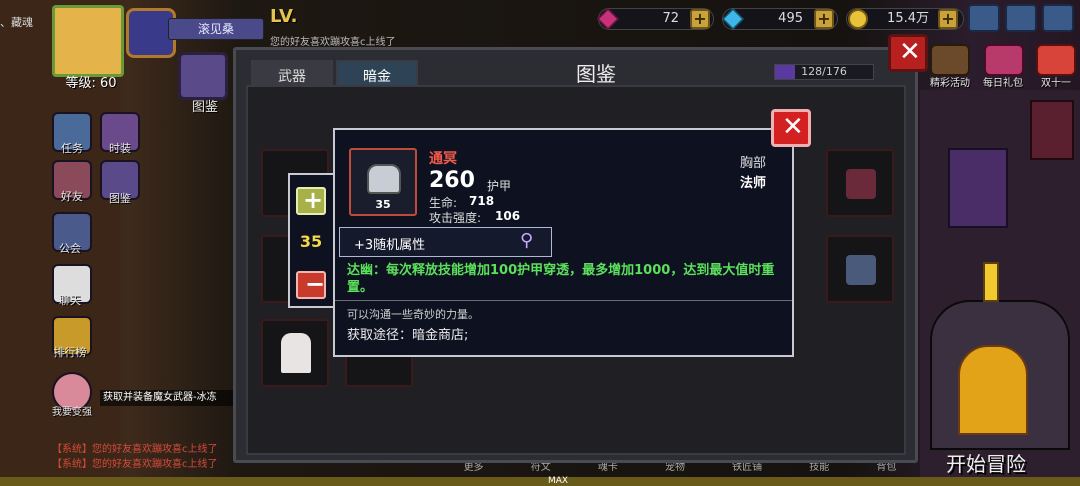 This screenshot has height=486, width=1080. Describe the element at coordinates (452, 180) in the screenshot. I see `armor-value: 260` at that location.